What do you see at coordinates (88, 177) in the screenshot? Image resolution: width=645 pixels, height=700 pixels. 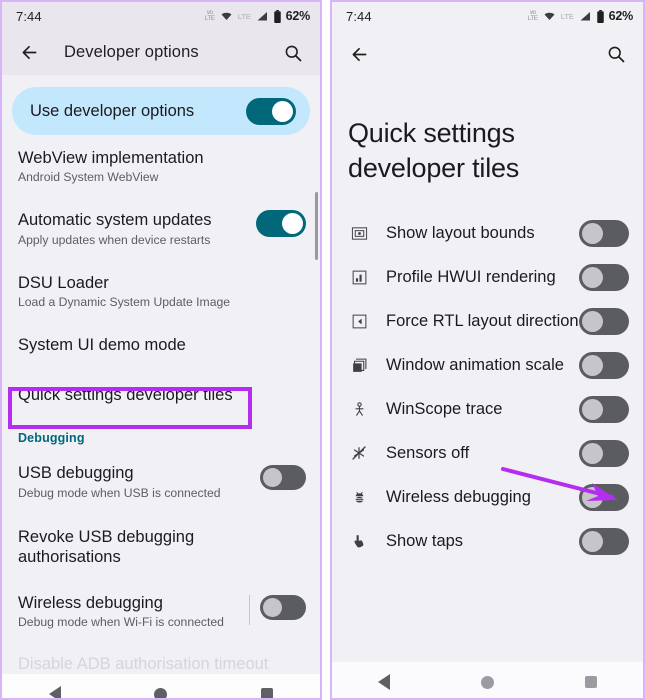 I see `list-item-subtitle: Android System WebView` at bounding box center [88, 177].